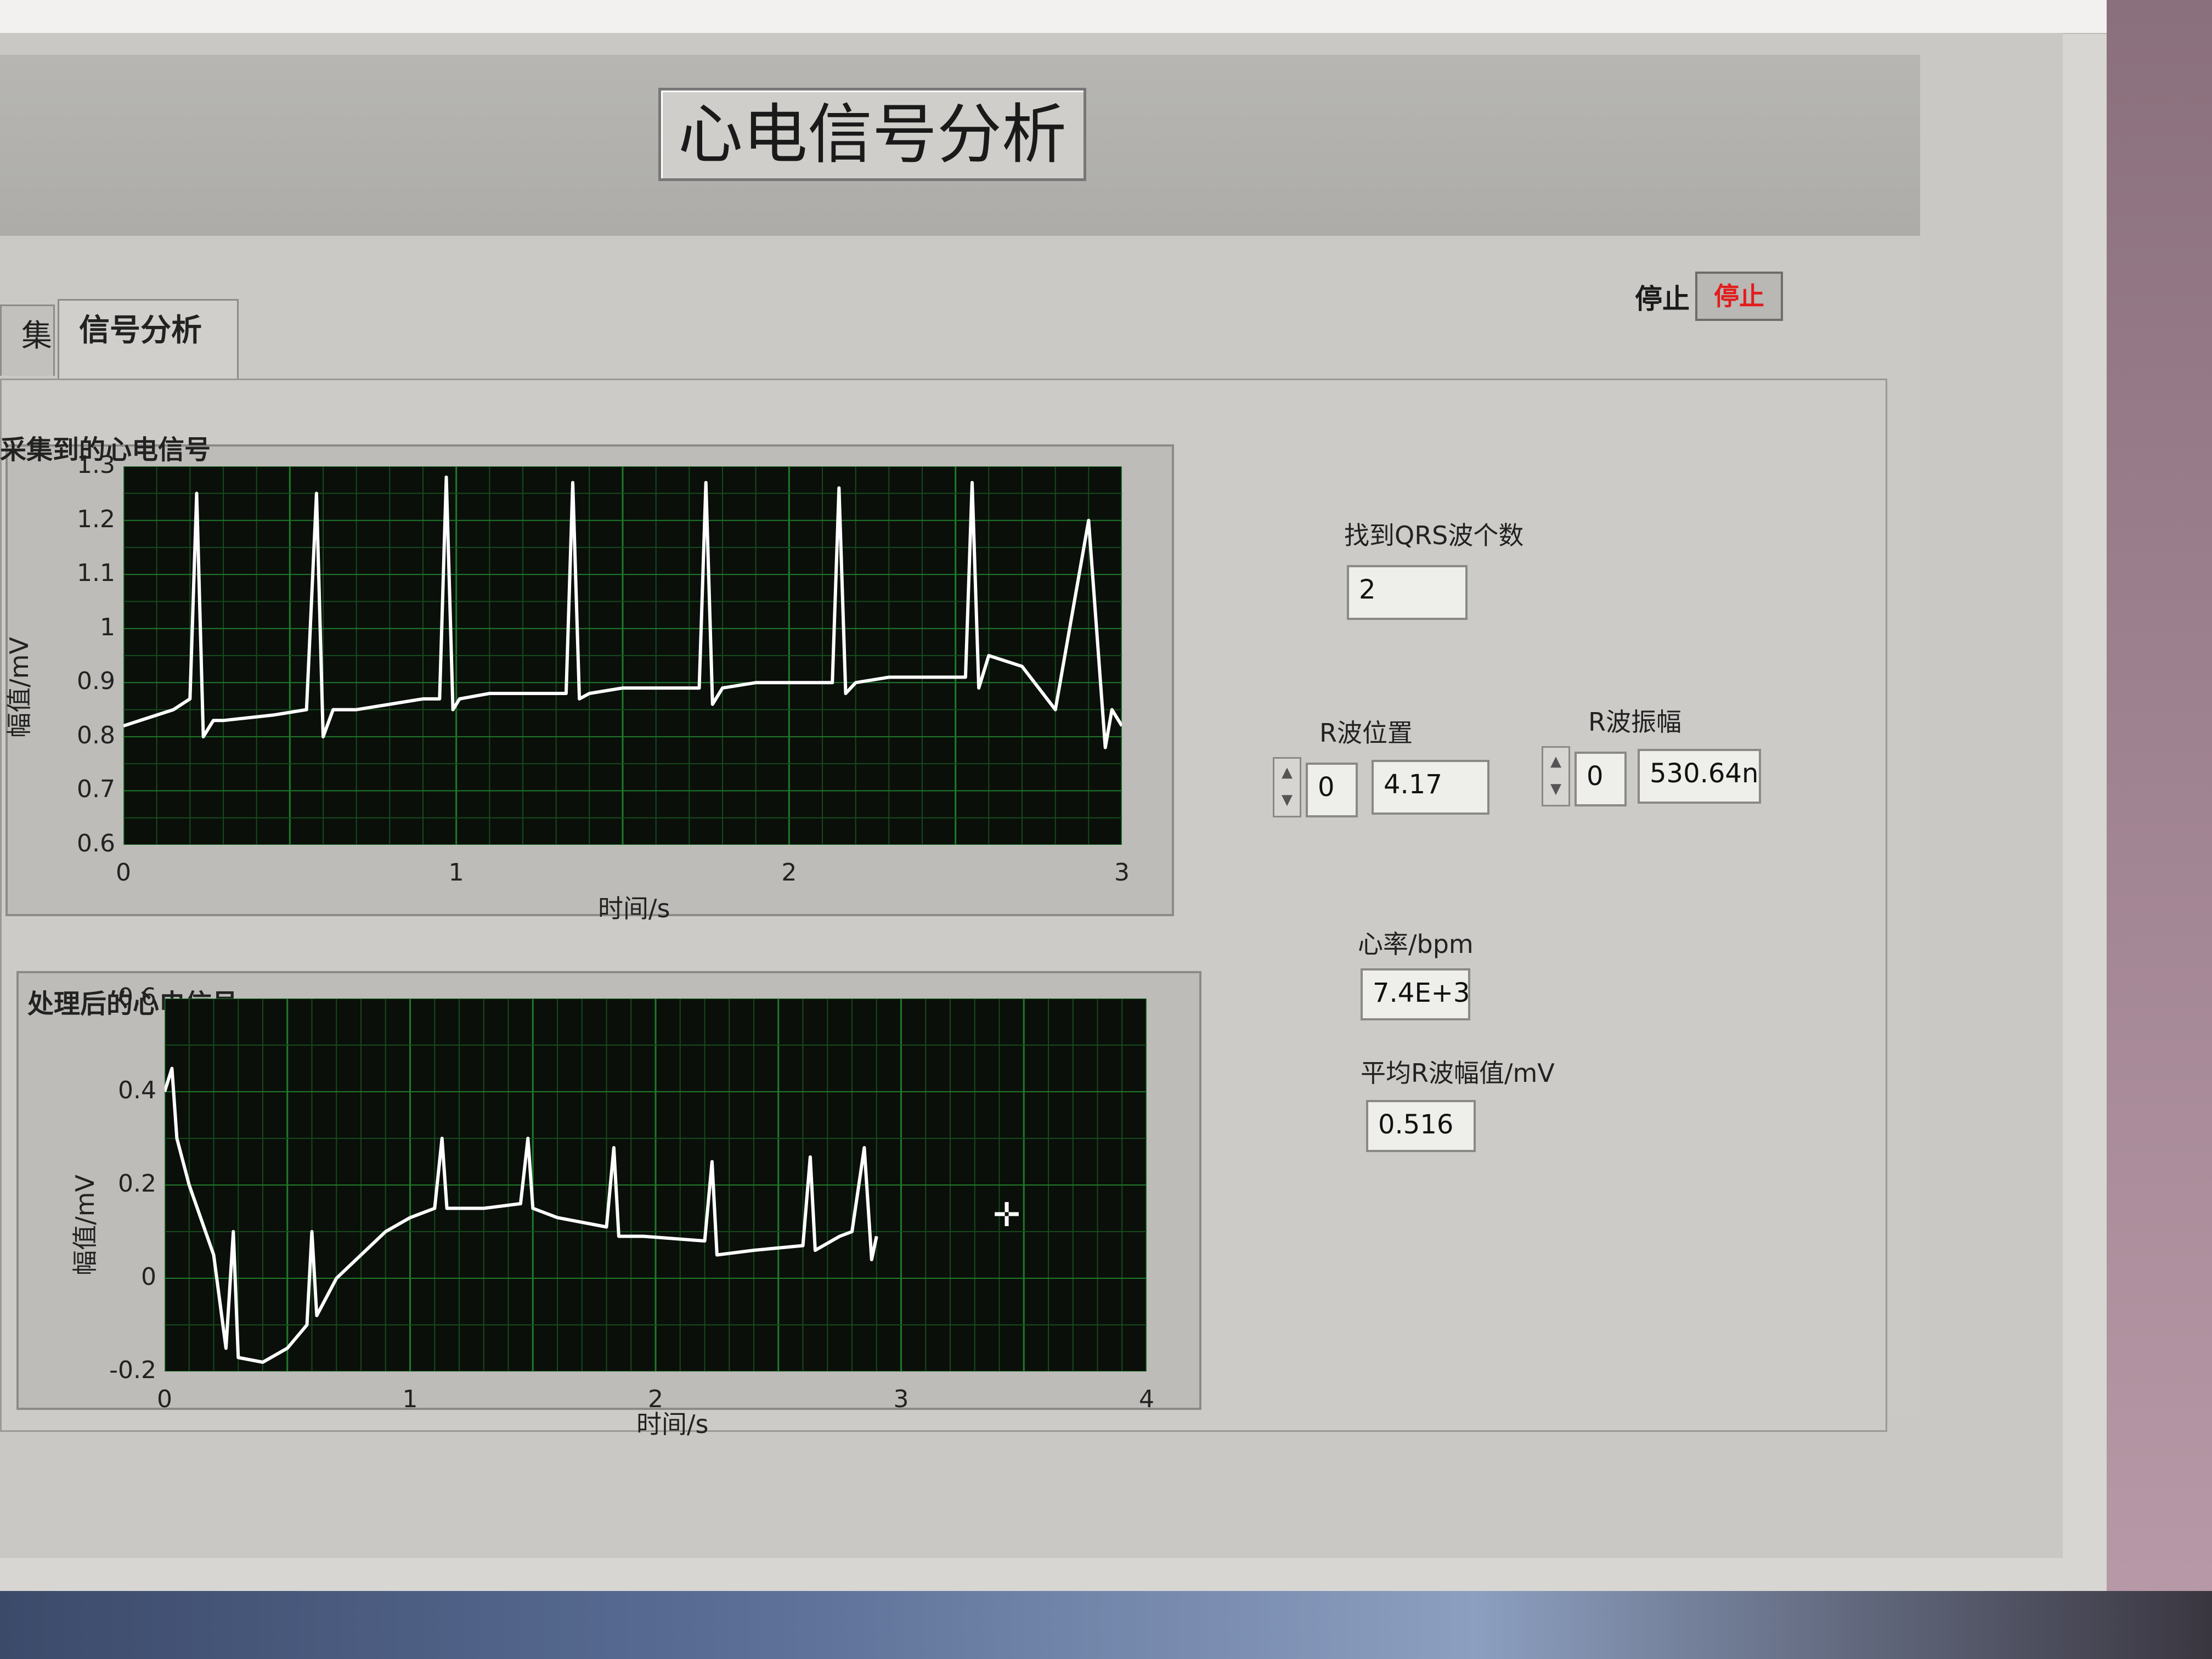  What do you see at coordinates (96, 519) in the screenshot?
I see `y-tick-label: 1.2` at bounding box center [96, 519].